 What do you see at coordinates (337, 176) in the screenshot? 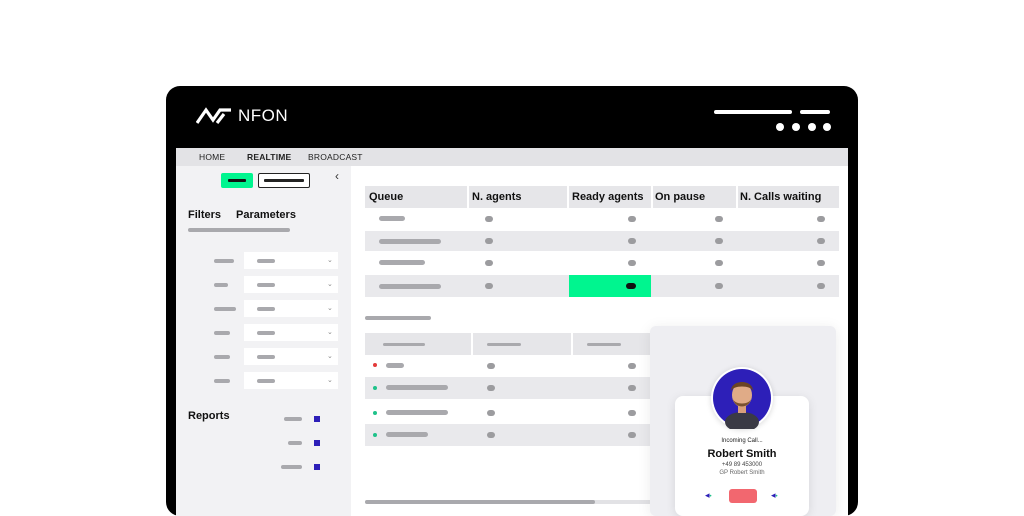
I see `chevron-left-icon: ‹` at bounding box center [337, 176].